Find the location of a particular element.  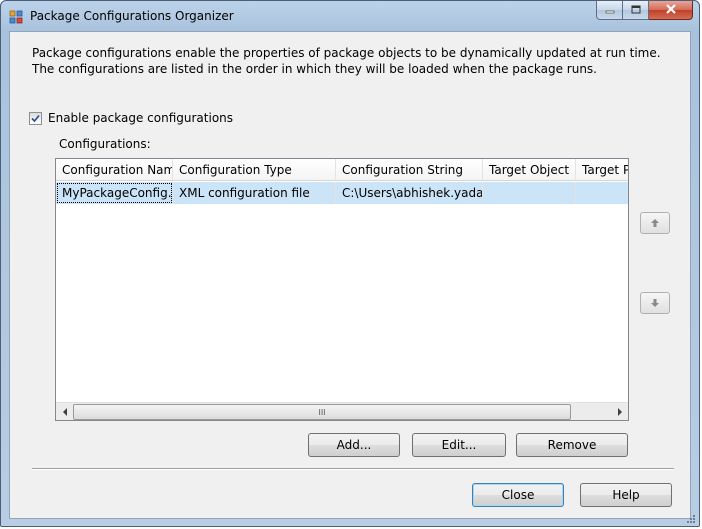

scroll-right-icon is located at coordinates (619, 411).